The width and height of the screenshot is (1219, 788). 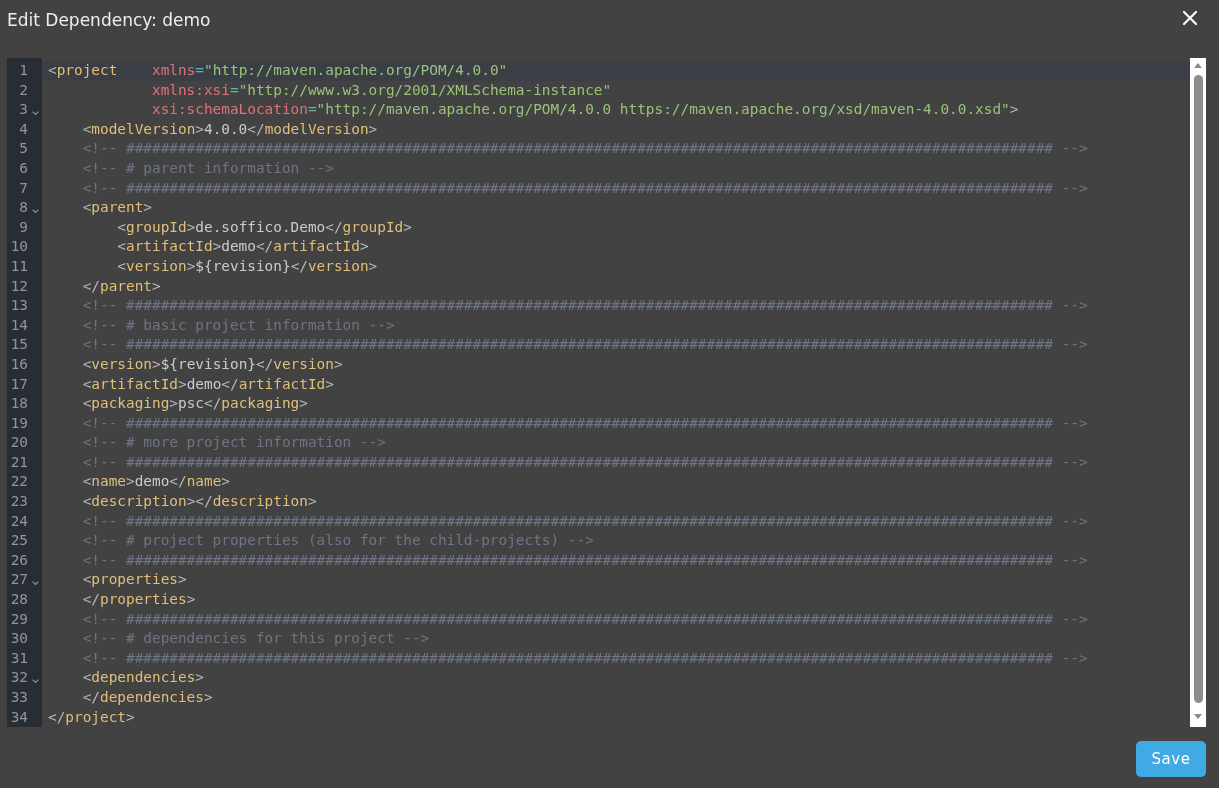 What do you see at coordinates (19, 600) in the screenshot?
I see `line-number: 28` at bounding box center [19, 600].